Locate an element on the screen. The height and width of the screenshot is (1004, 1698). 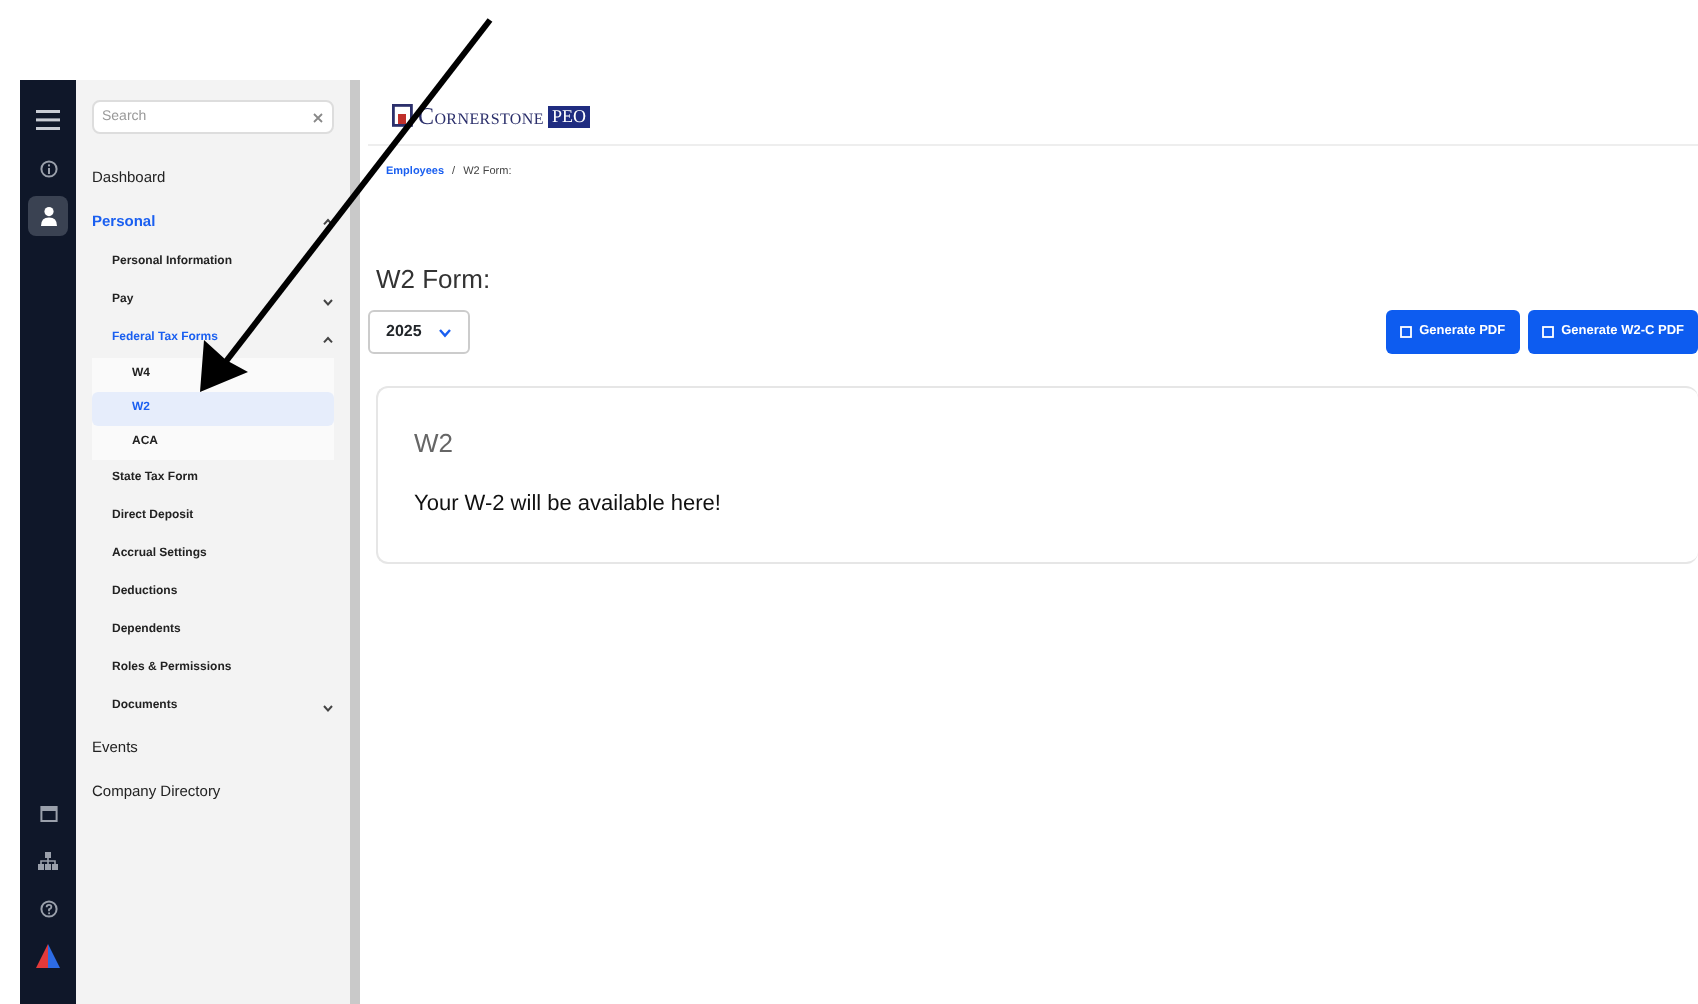
logo-badge: PEO is located at coordinates (568, 116).